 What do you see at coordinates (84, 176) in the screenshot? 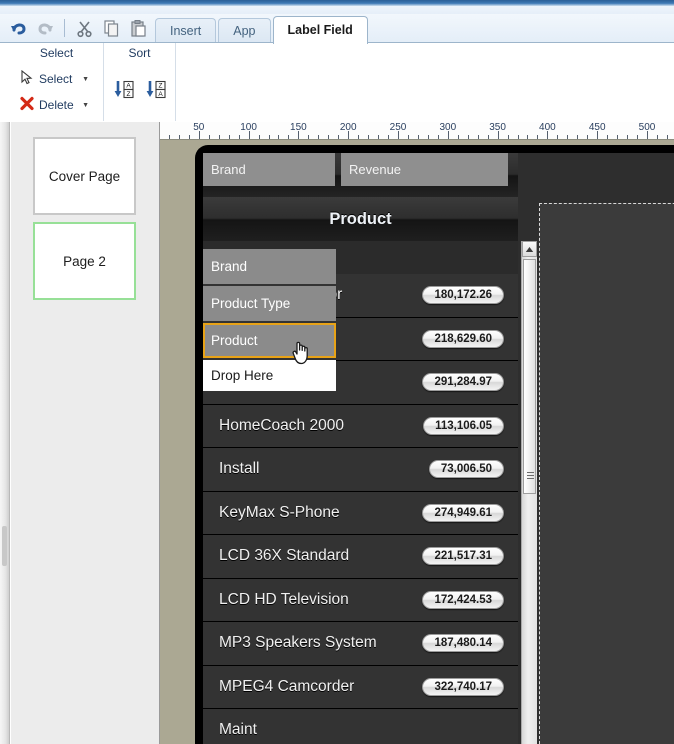
I see `page-thumbnail-cover: Cover Page` at bounding box center [84, 176].